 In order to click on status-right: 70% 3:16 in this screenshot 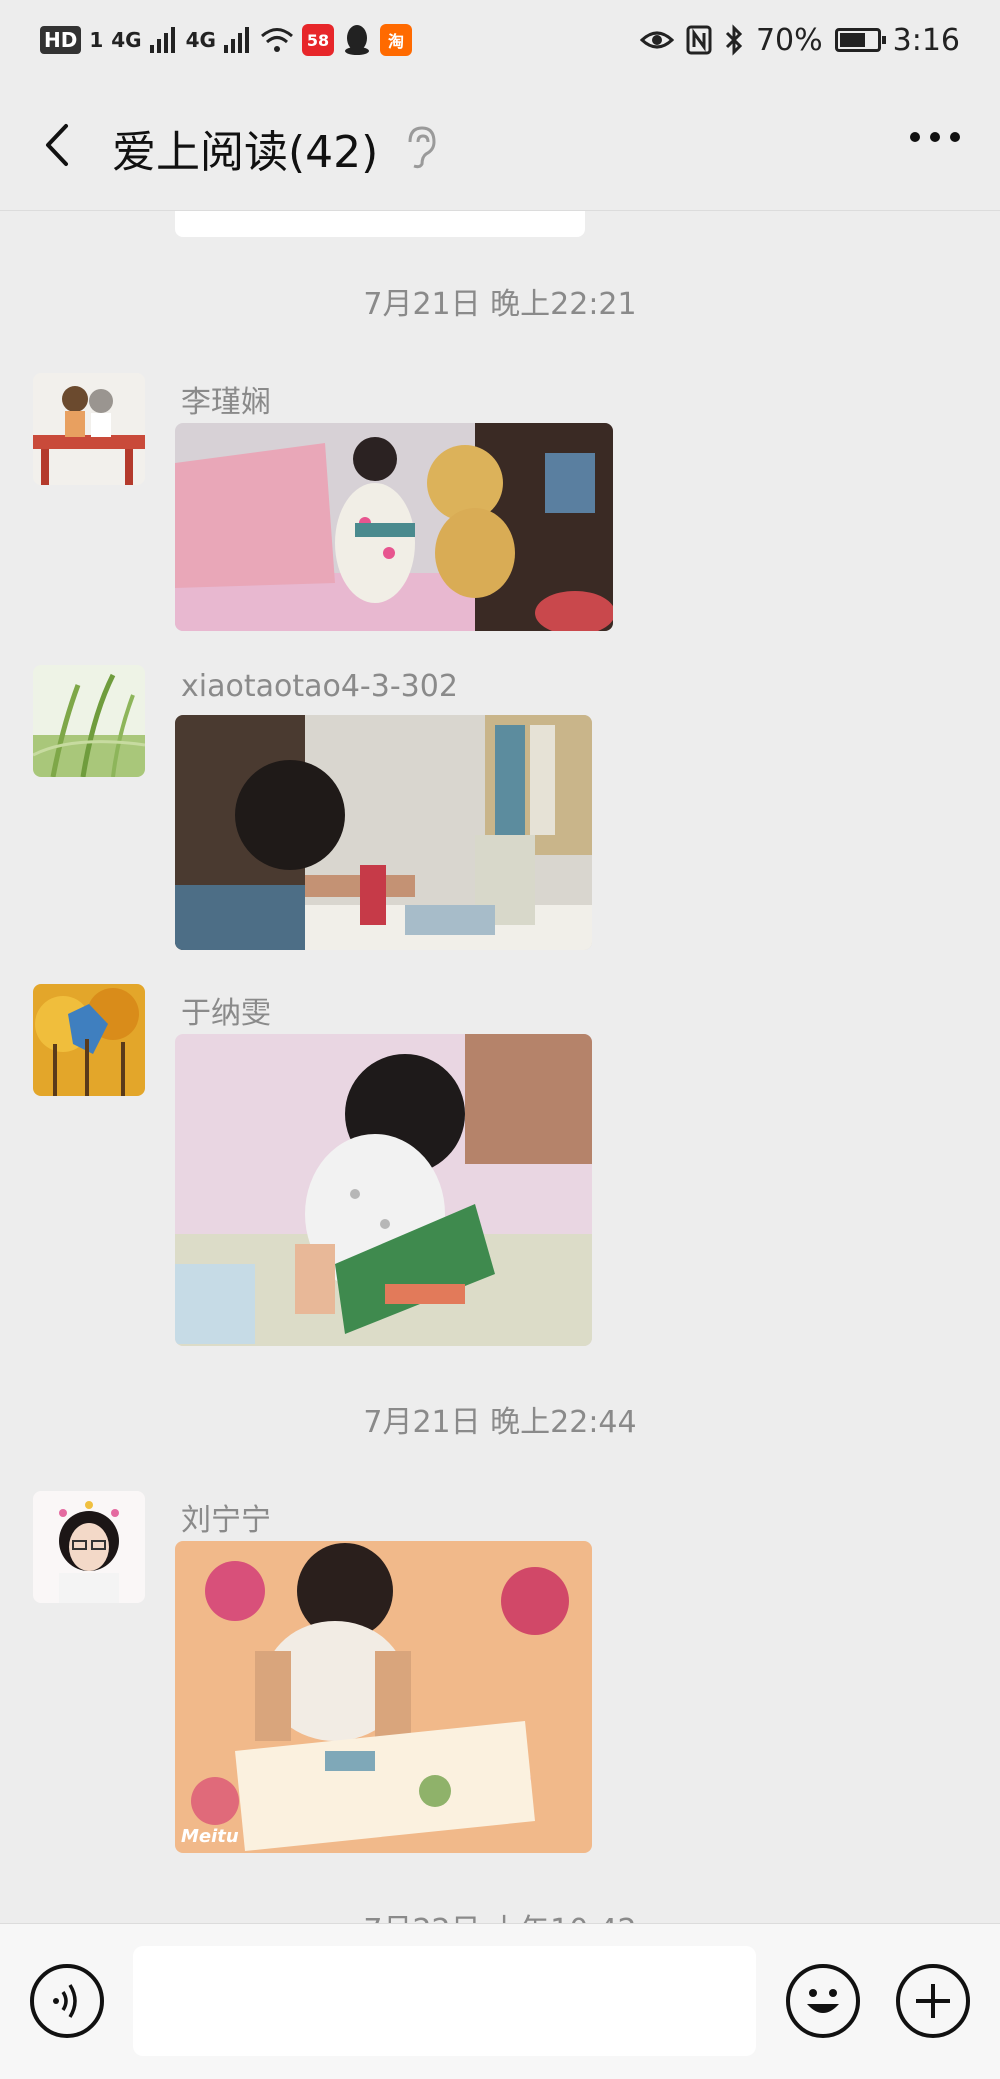, I will do `click(799, 40)`.